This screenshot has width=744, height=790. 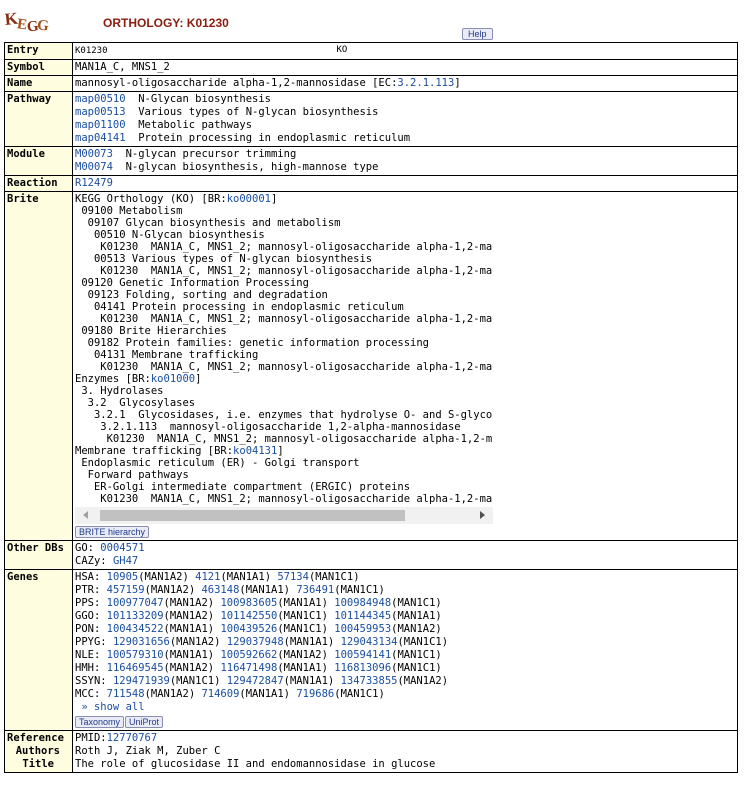 I want to click on show-all-link: » show all, so click(x=112, y=707).